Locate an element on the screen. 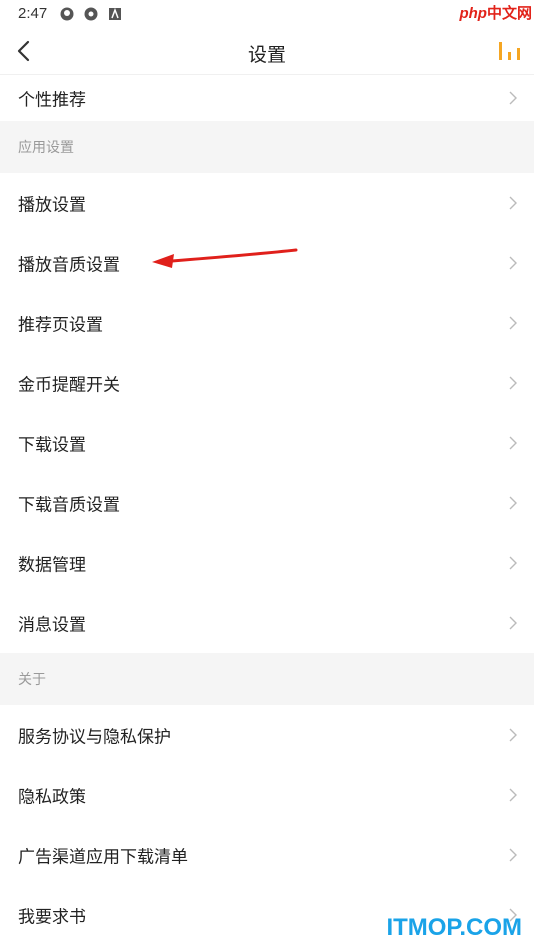 The height and width of the screenshot is (950, 534). equalizer-icon is located at coordinates (509, 51).